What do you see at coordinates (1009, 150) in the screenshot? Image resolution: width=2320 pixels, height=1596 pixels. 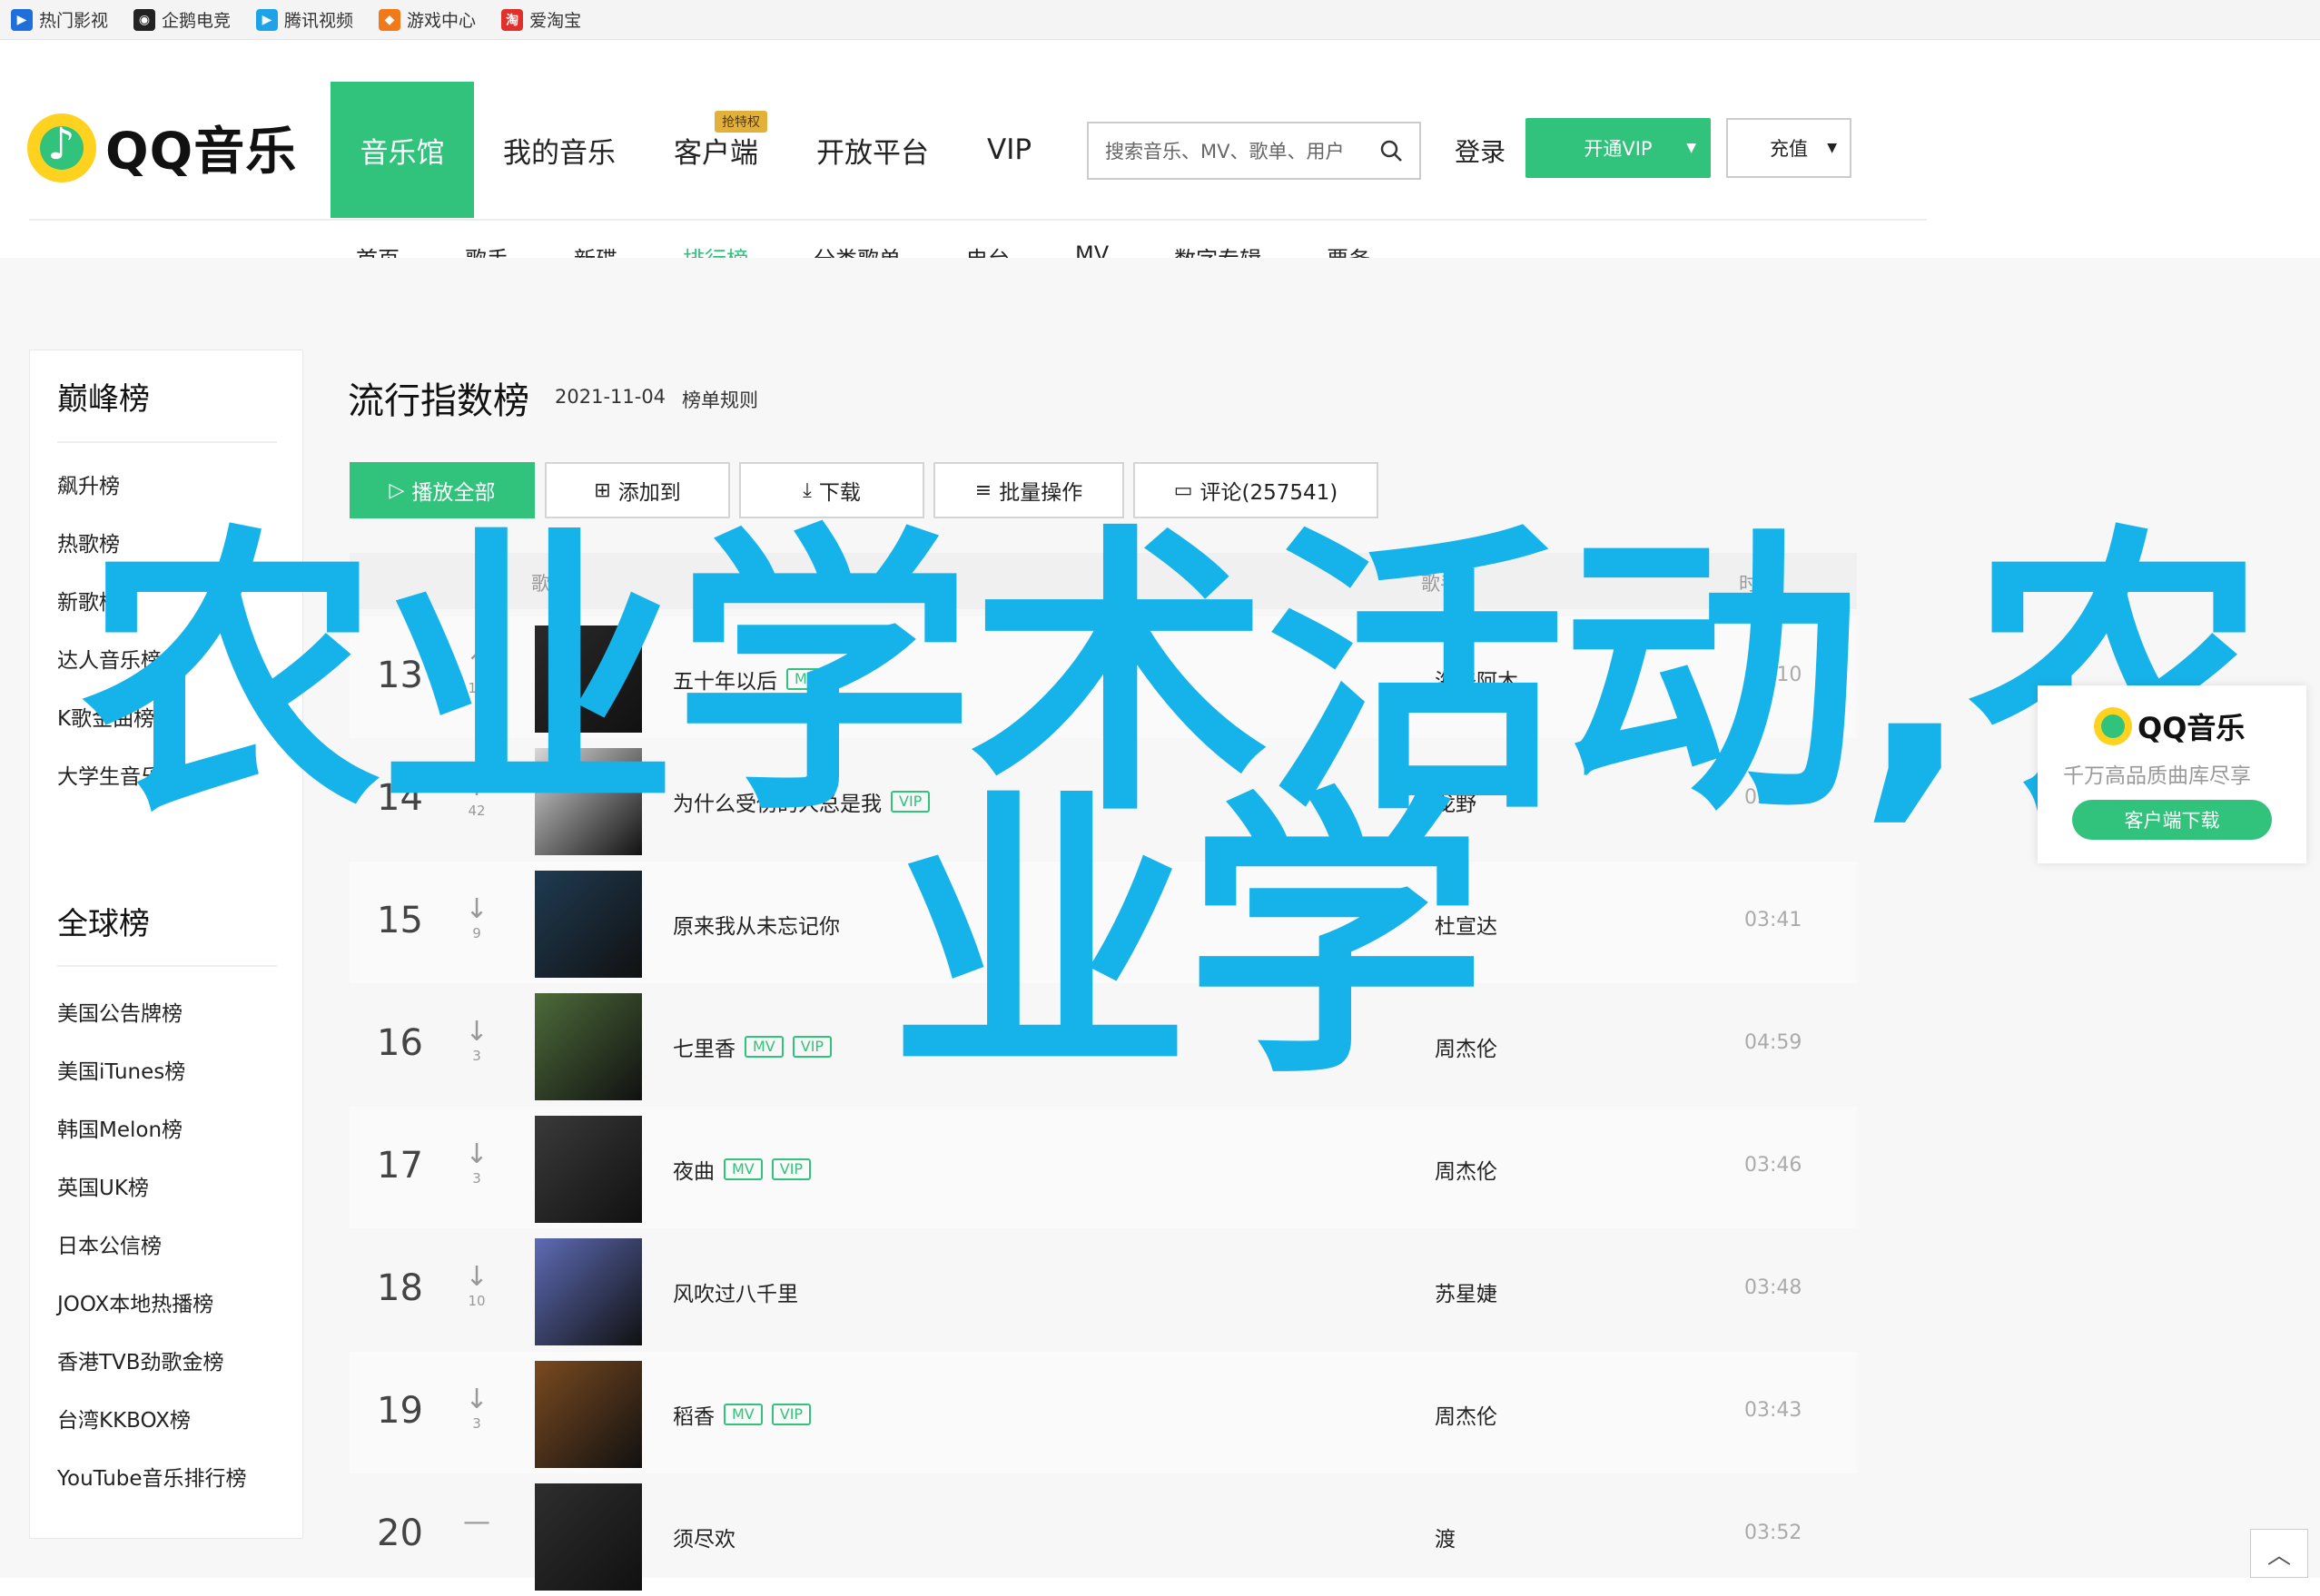 I see `main-nav-item: VIP` at bounding box center [1009, 150].